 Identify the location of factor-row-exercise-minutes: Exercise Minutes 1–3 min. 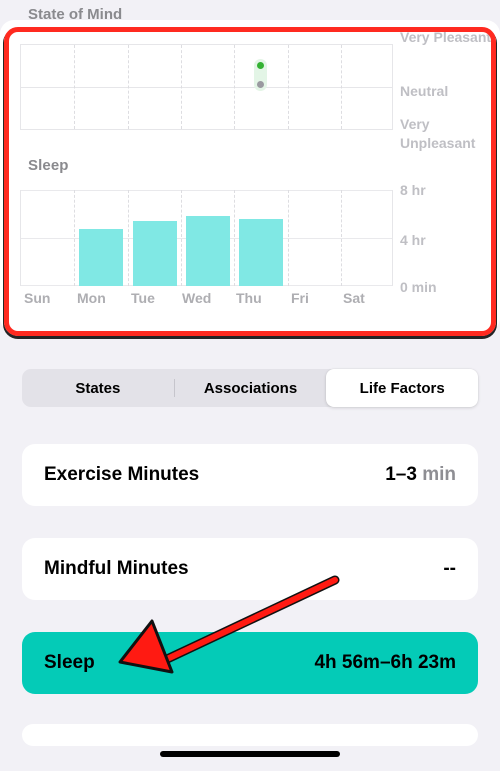
(250, 475).